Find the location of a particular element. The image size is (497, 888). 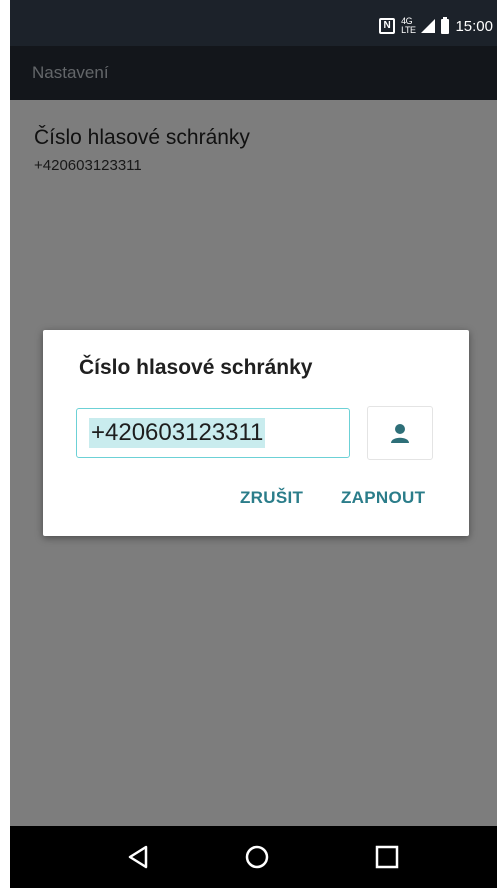

back-button is located at coordinates (138, 857).